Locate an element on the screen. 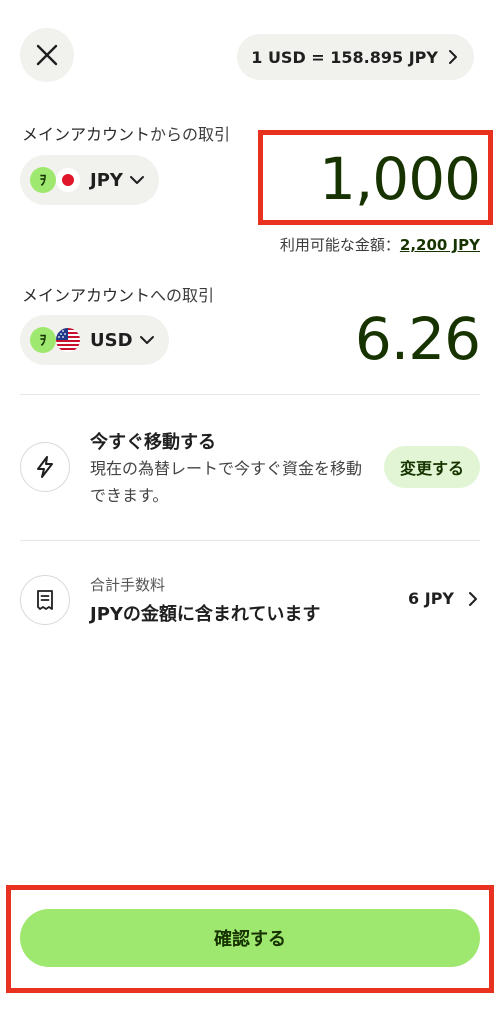  receipt-icon is located at coordinates (45, 600).